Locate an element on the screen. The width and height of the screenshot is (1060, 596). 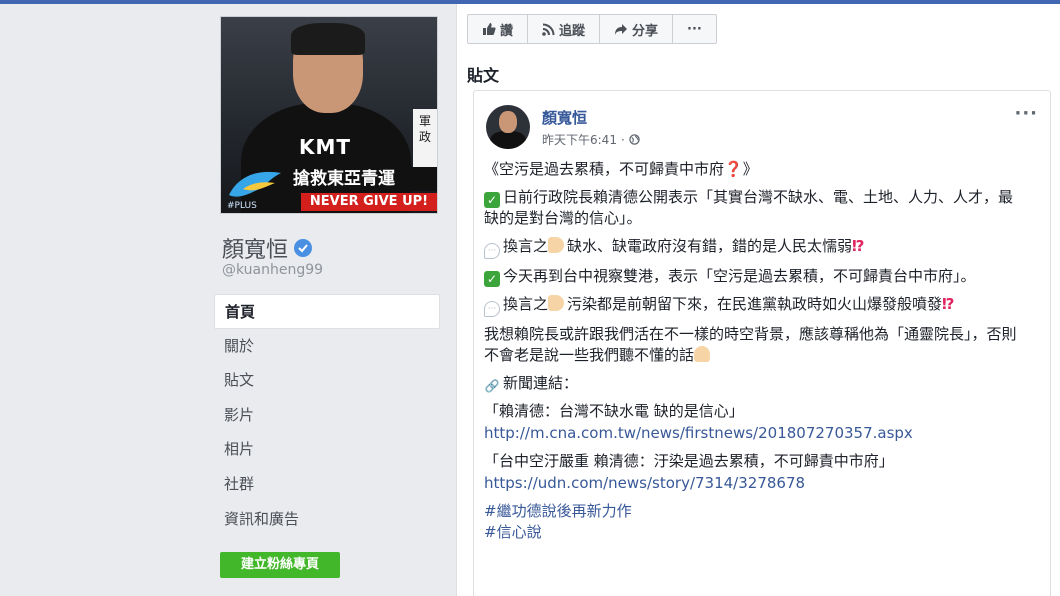
nav-item-about: 關於 is located at coordinates (327, 346).